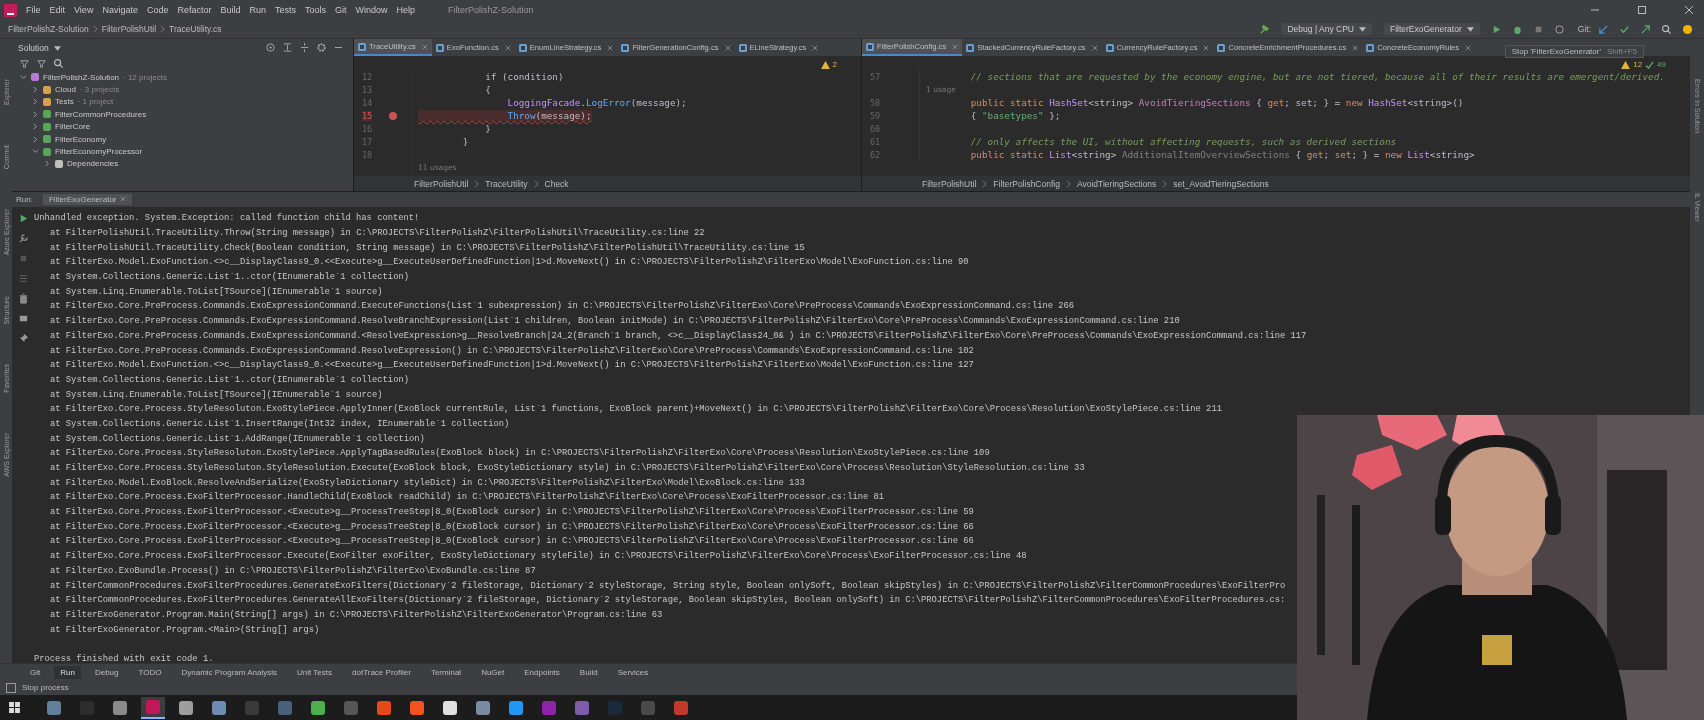 The image size is (1704, 720). Describe the element at coordinates (1642, 10) in the screenshot. I see `maximize-icon` at that location.